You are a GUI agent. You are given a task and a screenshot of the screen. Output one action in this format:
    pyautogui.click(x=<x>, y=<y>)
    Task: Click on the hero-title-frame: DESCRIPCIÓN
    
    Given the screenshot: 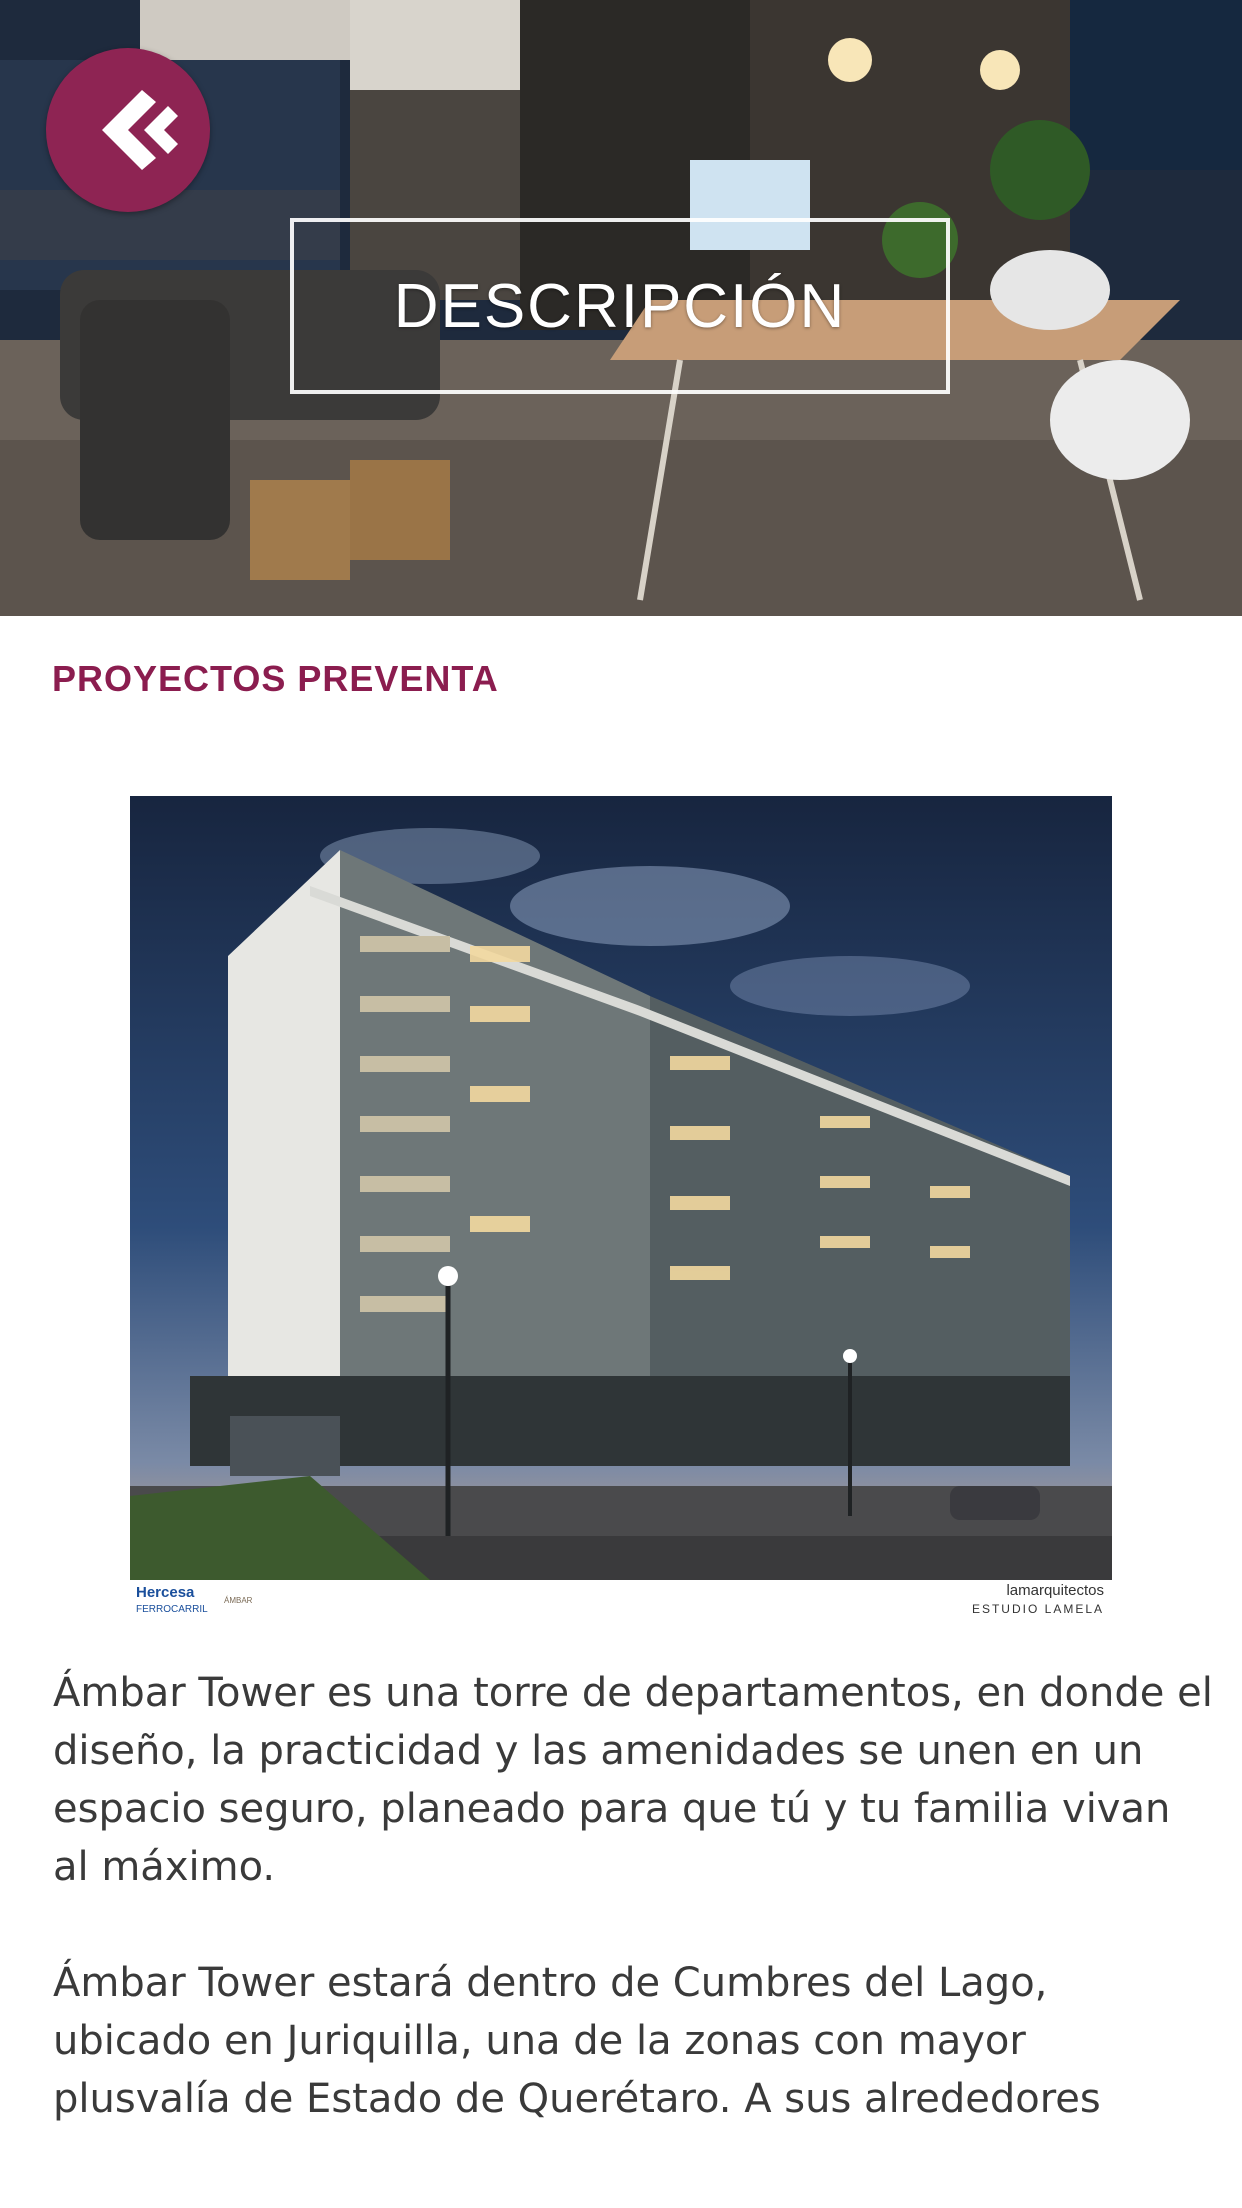 What is the action you would take?
    pyautogui.click(x=620, y=306)
    